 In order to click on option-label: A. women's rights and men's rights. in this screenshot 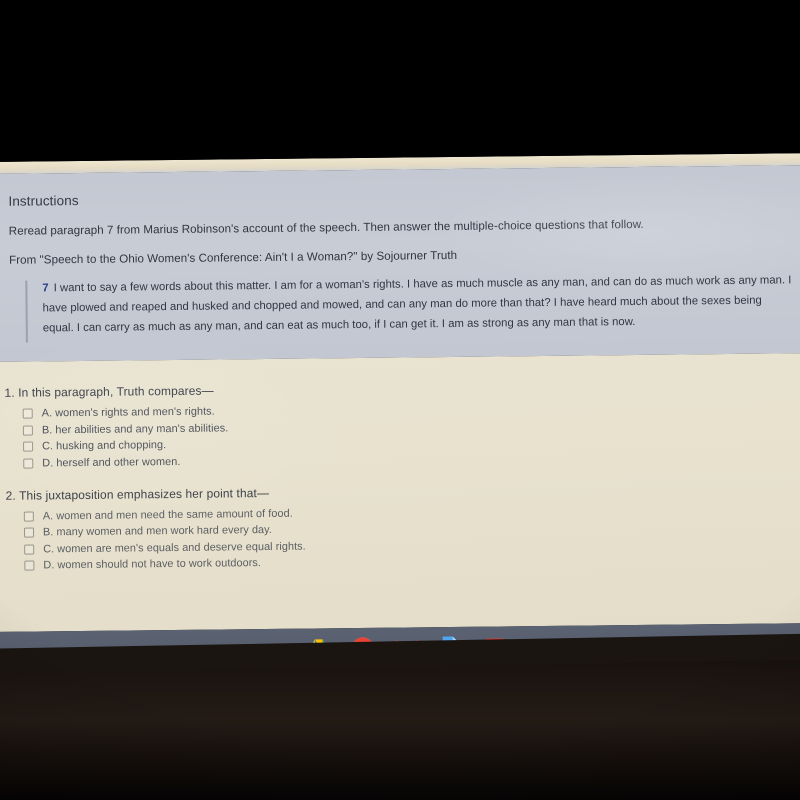, I will do `click(128, 412)`.